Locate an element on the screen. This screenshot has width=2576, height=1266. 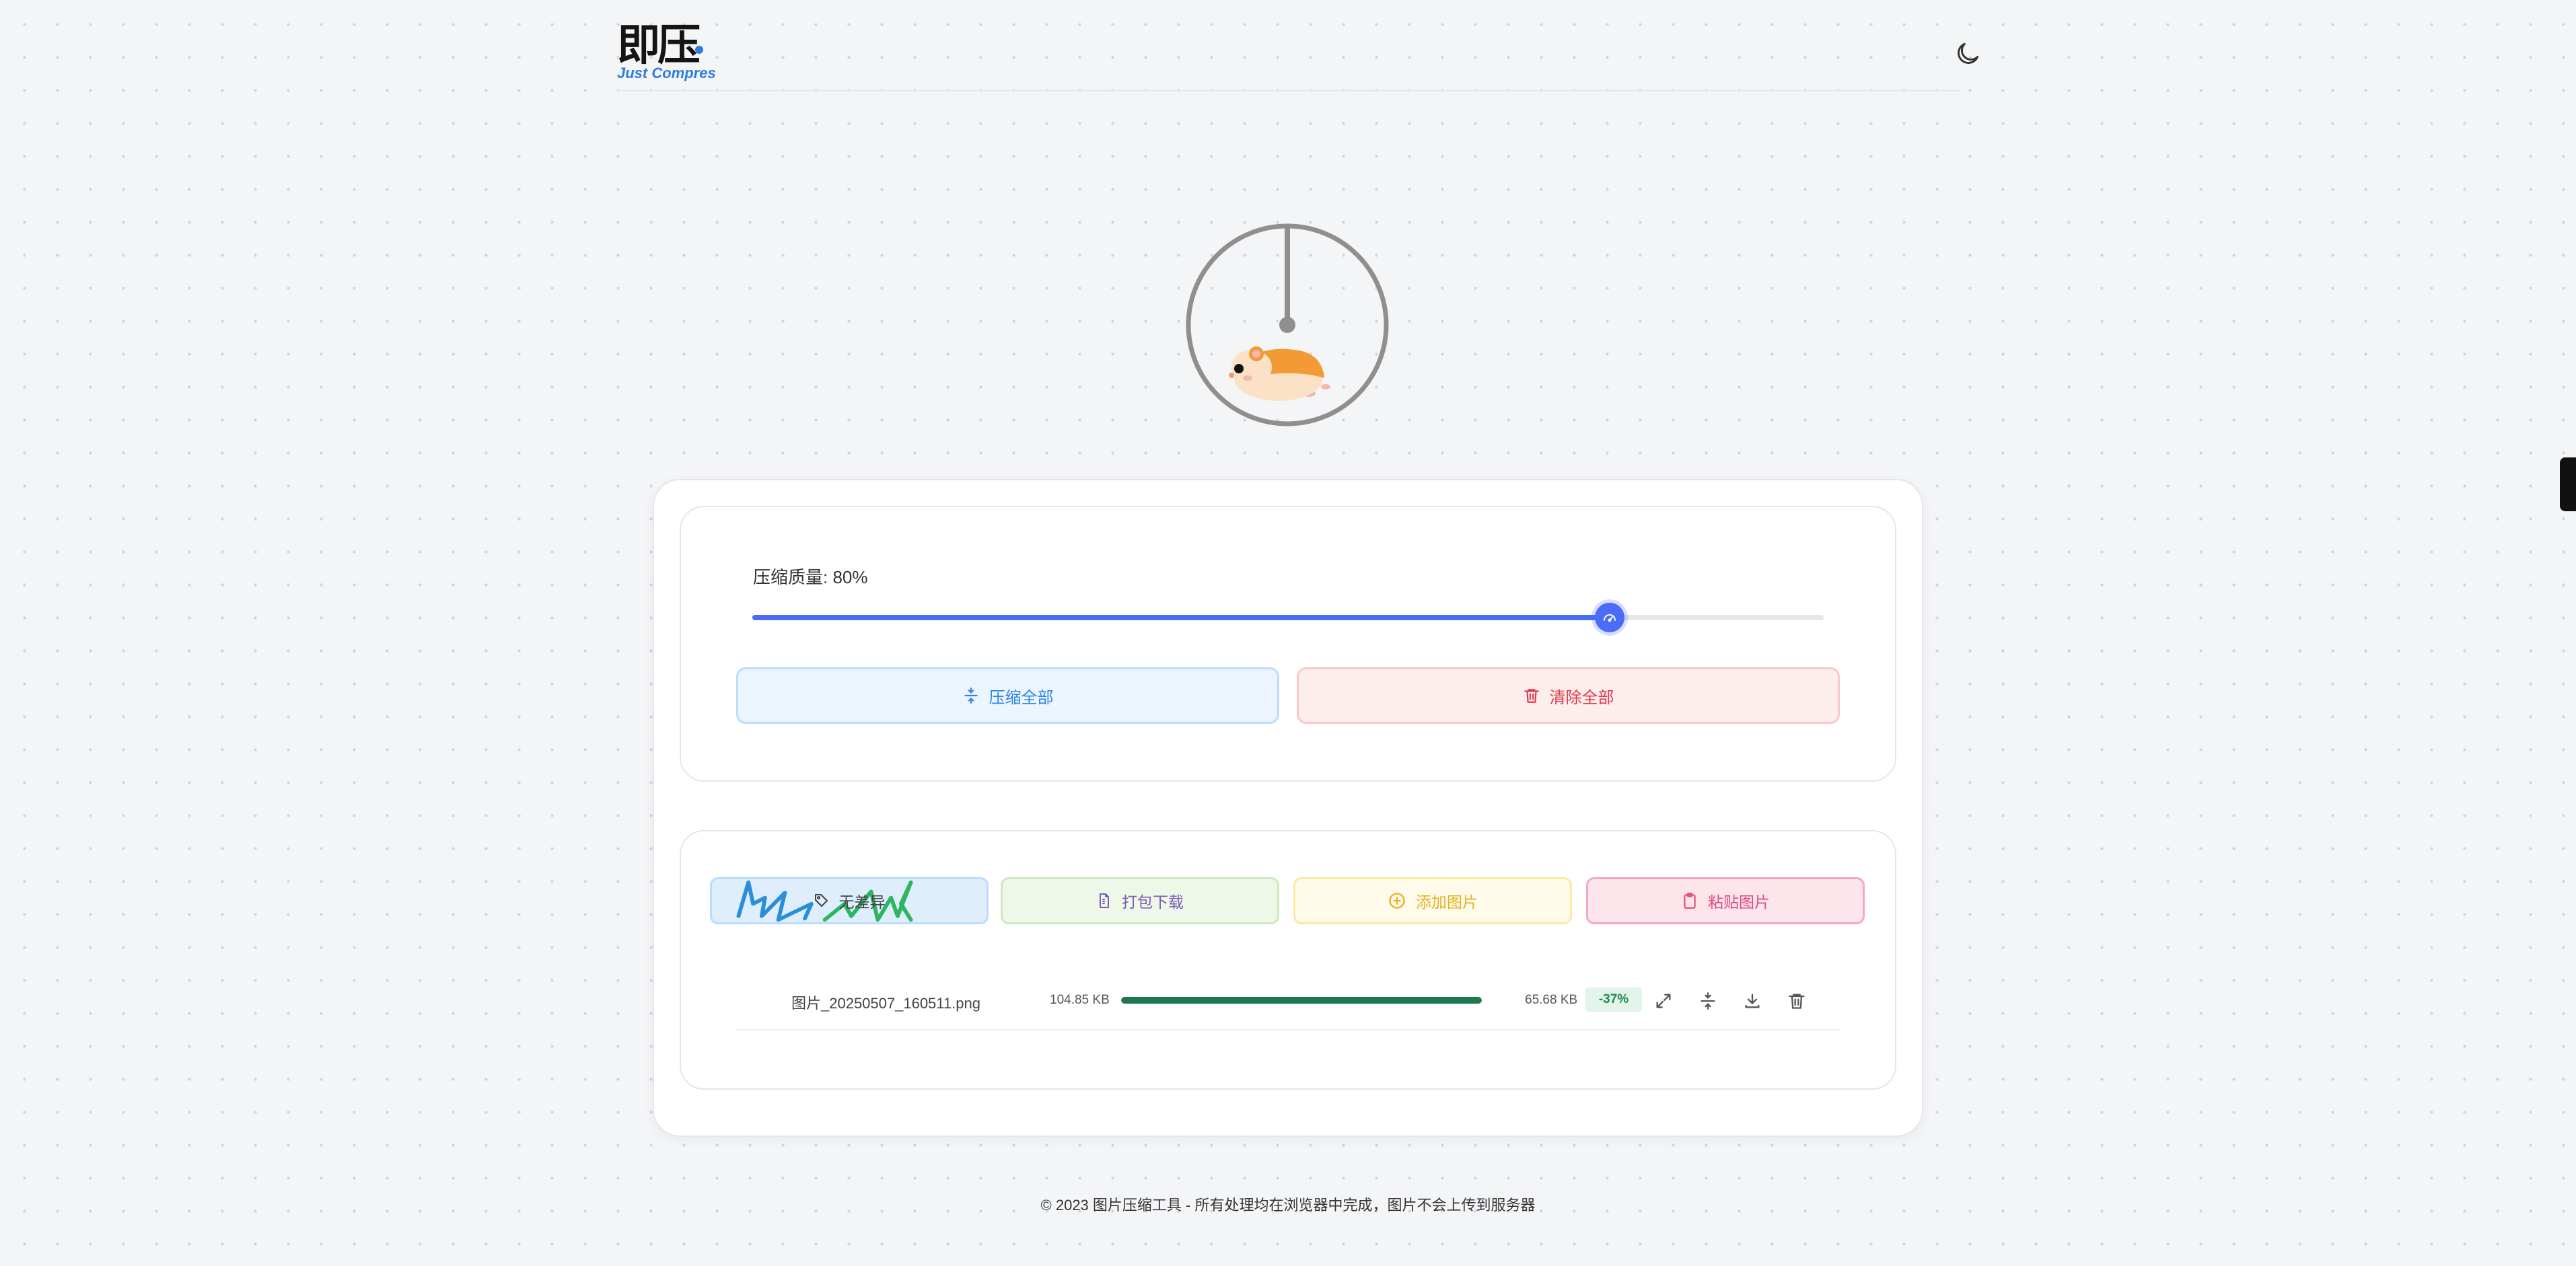
preview-button is located at coordinates (1663, 1001).